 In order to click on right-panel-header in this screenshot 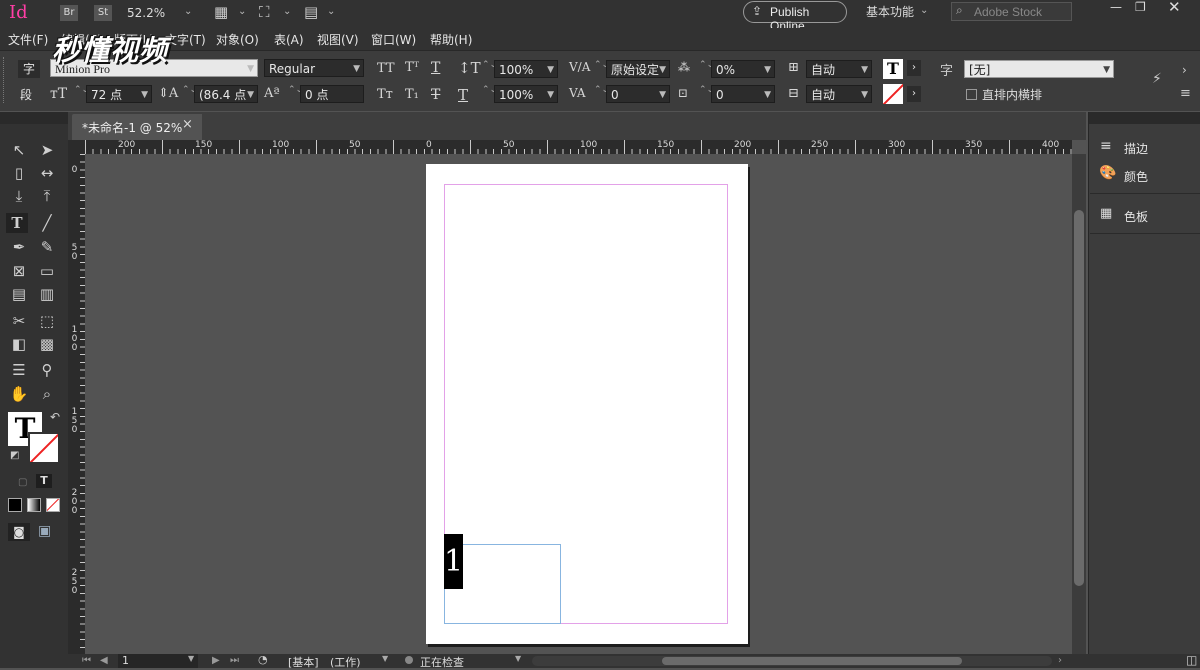, I will do `click(1144, 118)`.